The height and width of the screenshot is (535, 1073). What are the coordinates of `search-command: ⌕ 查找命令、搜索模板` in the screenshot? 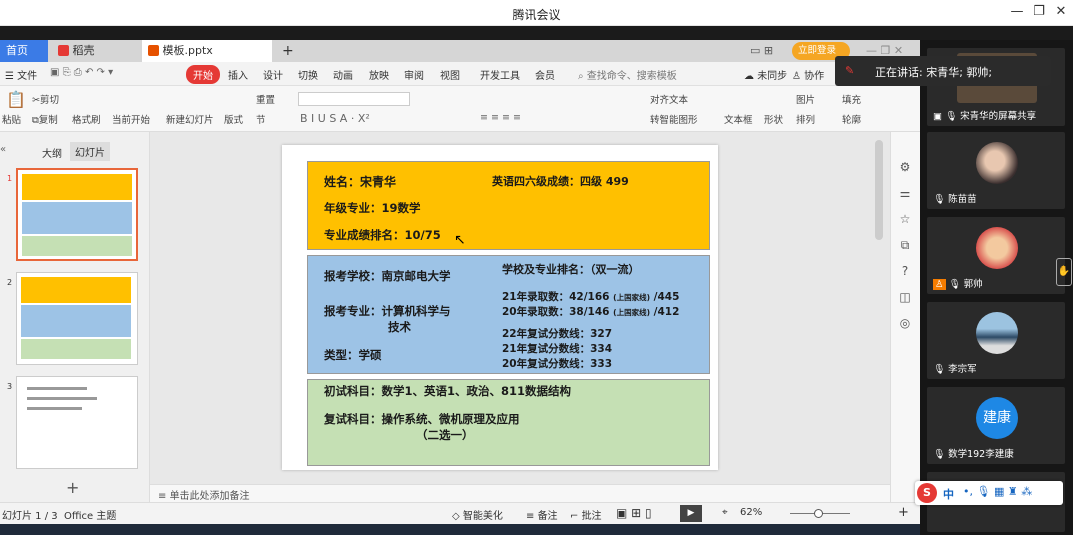 It's located at (627, 74).